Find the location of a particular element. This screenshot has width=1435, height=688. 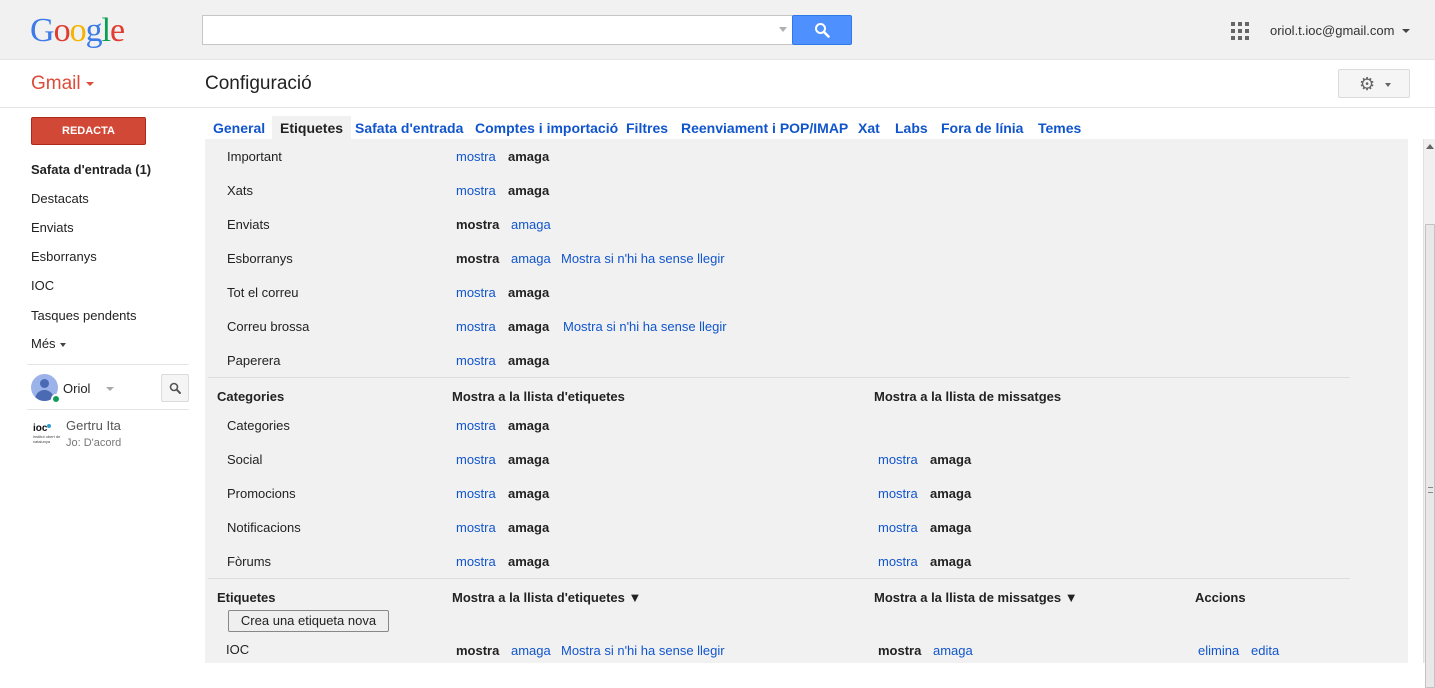

column-header-label-list-sort: Mostra a la llista d'etiquetes ▼ is located at coordinates (546, 597).